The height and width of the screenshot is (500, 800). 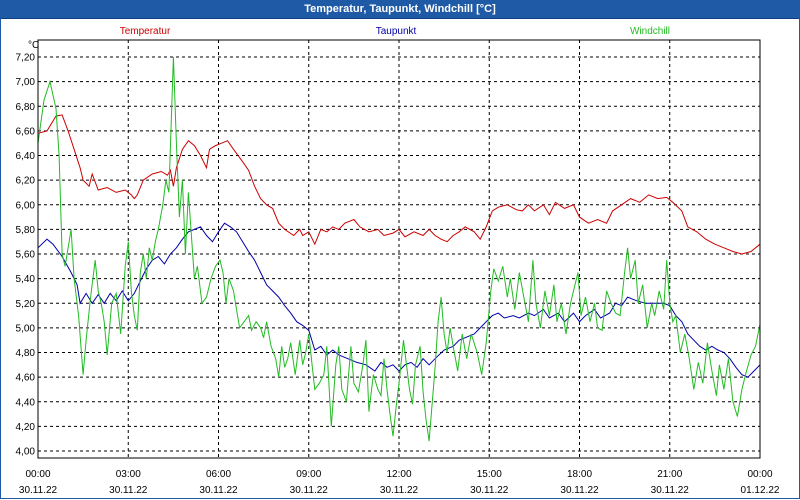 What do you see at coordinates (26, 58) in the screenshot?
I see `y-tick-label: 7,20` at bounding box center [26, 58].